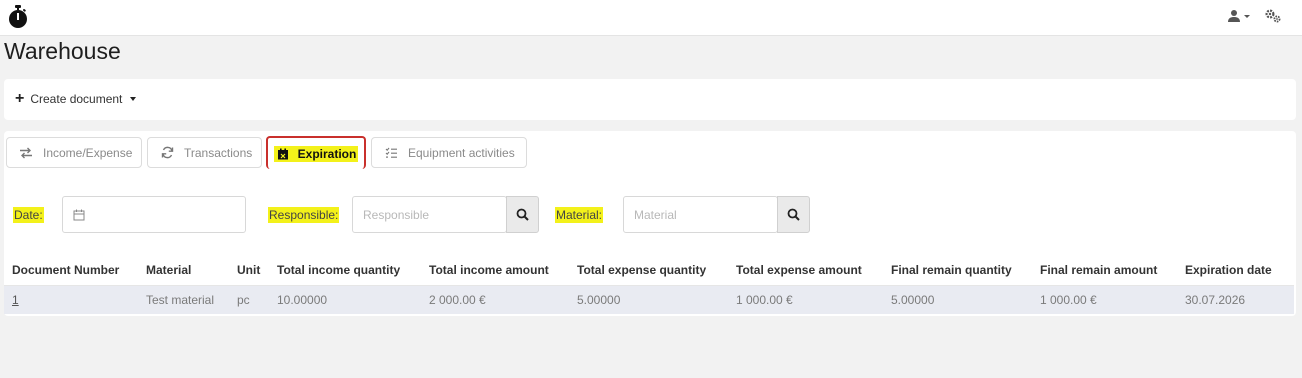 This screenshot has height=378, width=1302. I want to click on column-header: Document Number, so click(71, 270).